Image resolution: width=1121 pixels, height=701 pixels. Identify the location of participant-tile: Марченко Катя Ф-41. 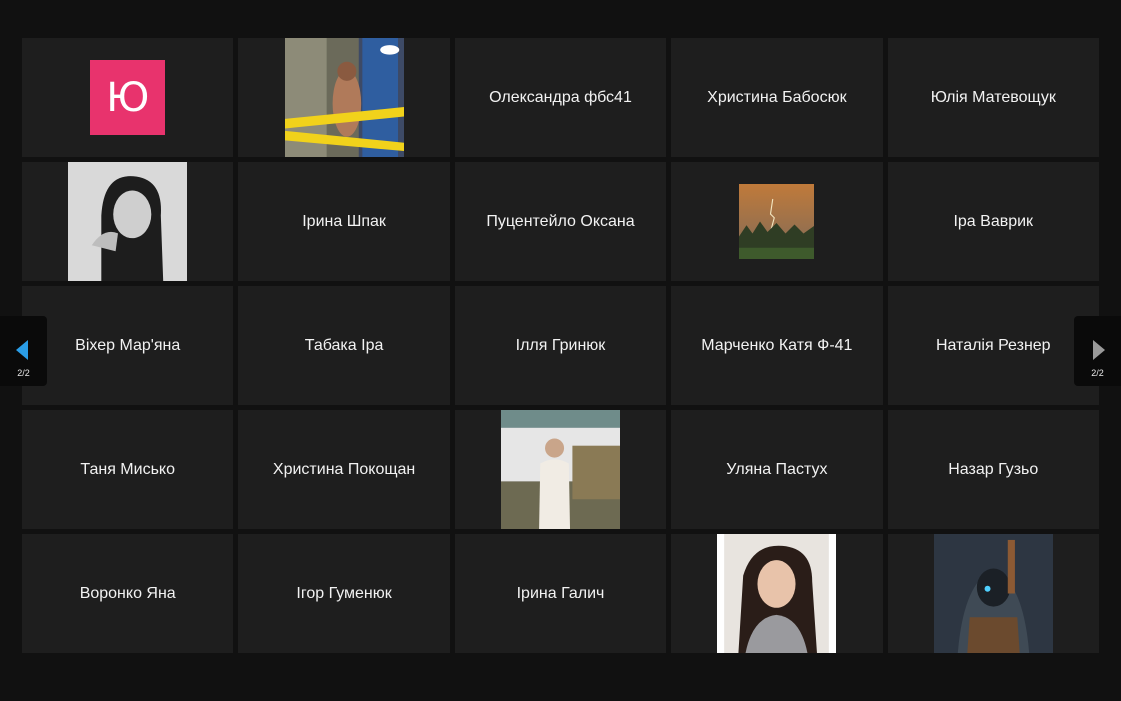
(777, 345).